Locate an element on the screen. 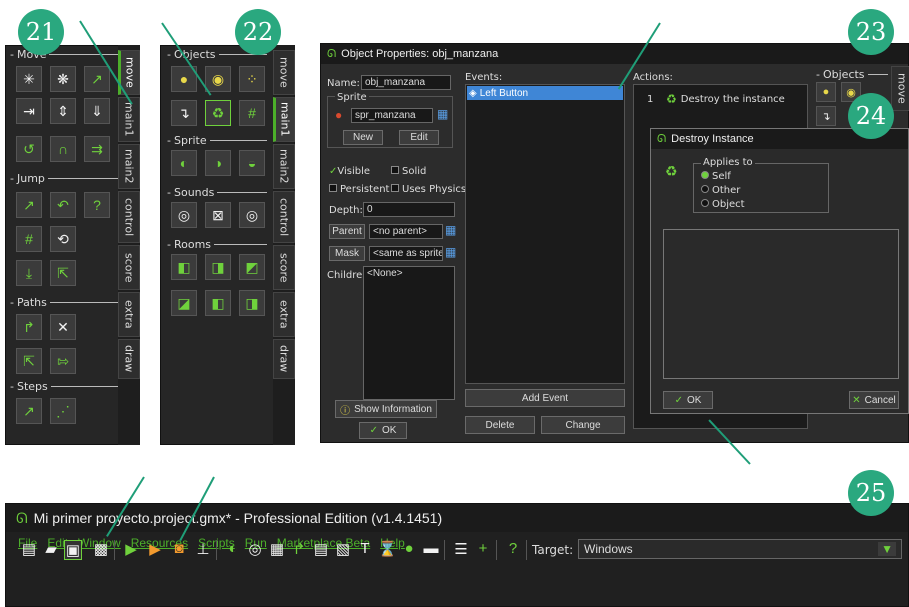 This screenshot has width=909, height=607. change-button: Change is located at coordinates (583, 425).